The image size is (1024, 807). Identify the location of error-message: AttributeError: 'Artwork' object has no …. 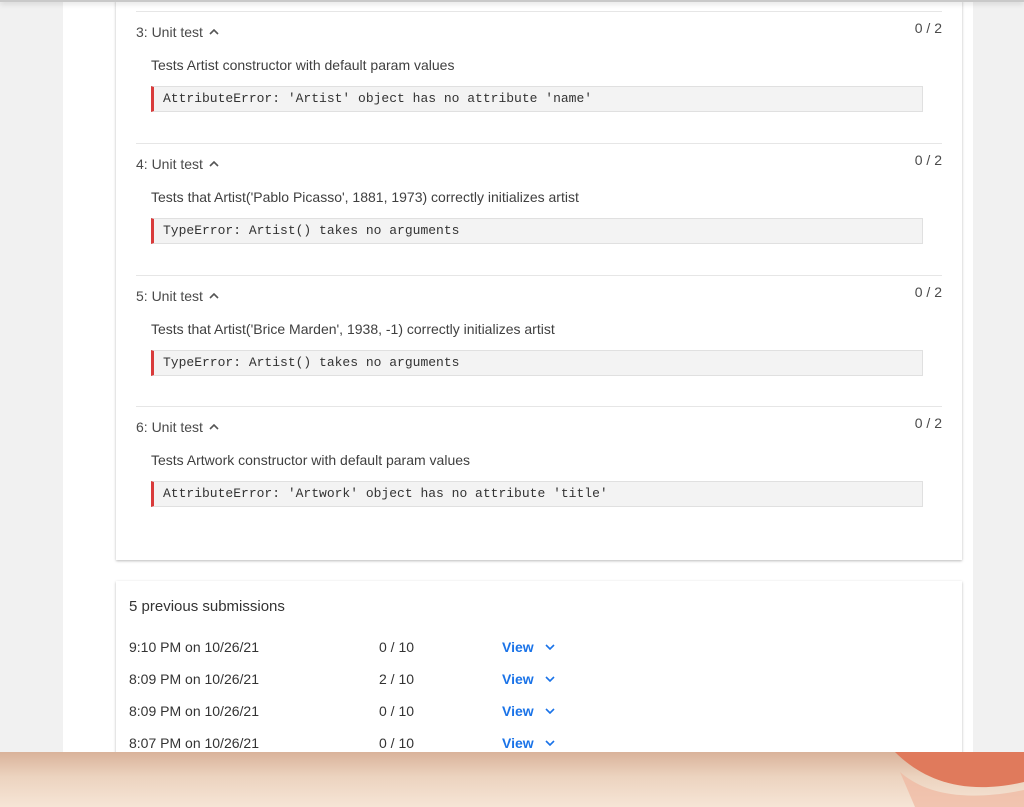
(537, 494).